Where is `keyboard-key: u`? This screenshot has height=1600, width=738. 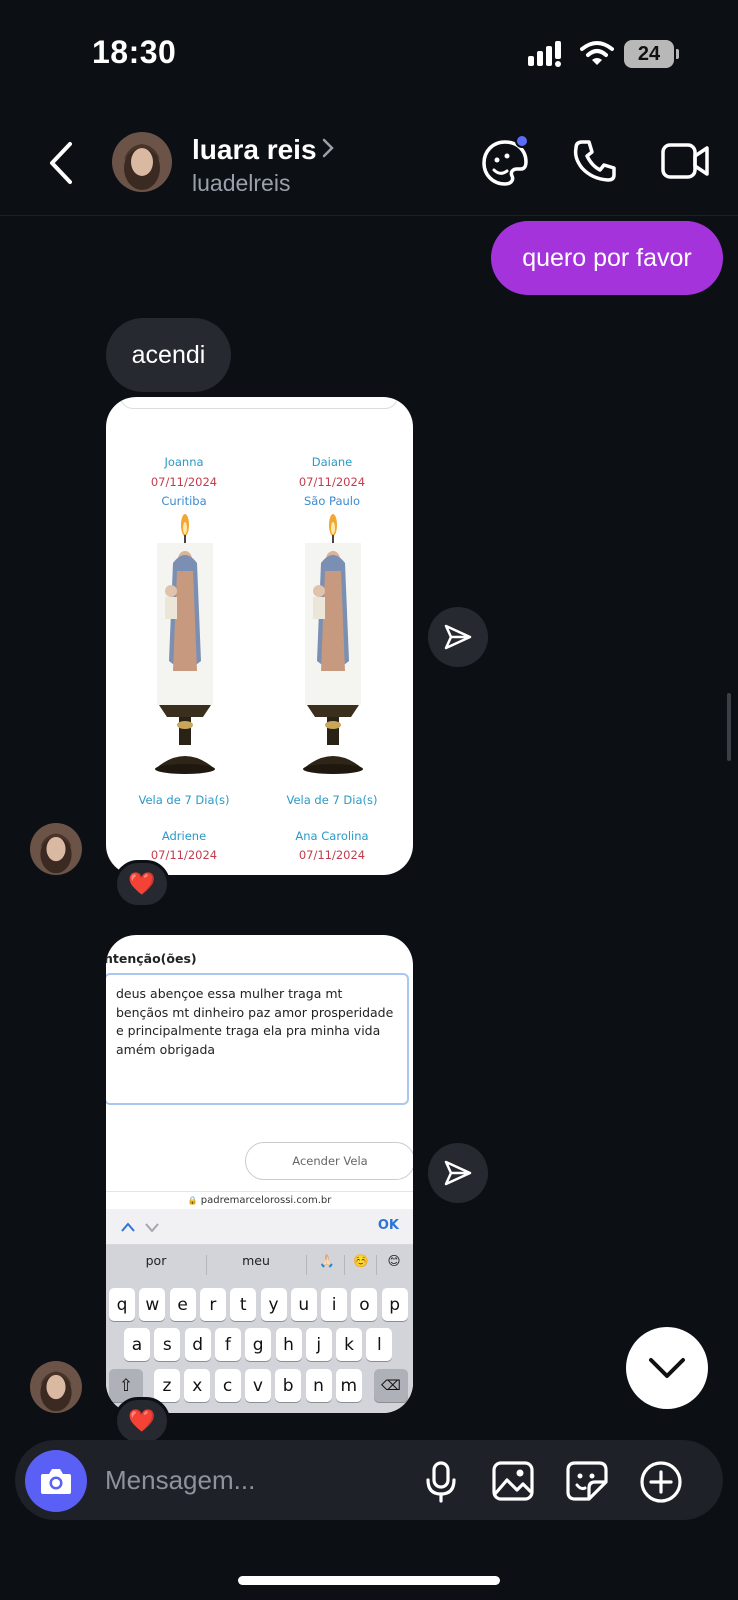
keyboard-key: u is located at coordinates (303, 1304).